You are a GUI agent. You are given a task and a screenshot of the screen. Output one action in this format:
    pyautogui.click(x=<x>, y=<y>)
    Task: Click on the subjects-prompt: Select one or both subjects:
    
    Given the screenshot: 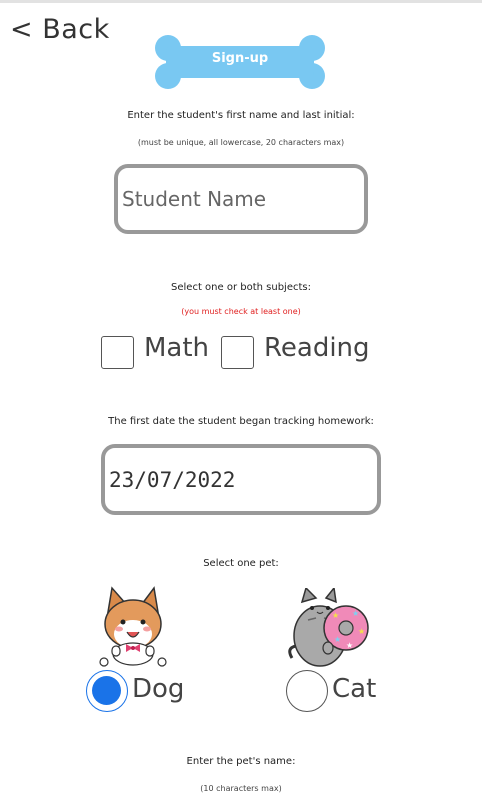 What is the action you would take?
    pyautogui.click(x=241, y=287)
    